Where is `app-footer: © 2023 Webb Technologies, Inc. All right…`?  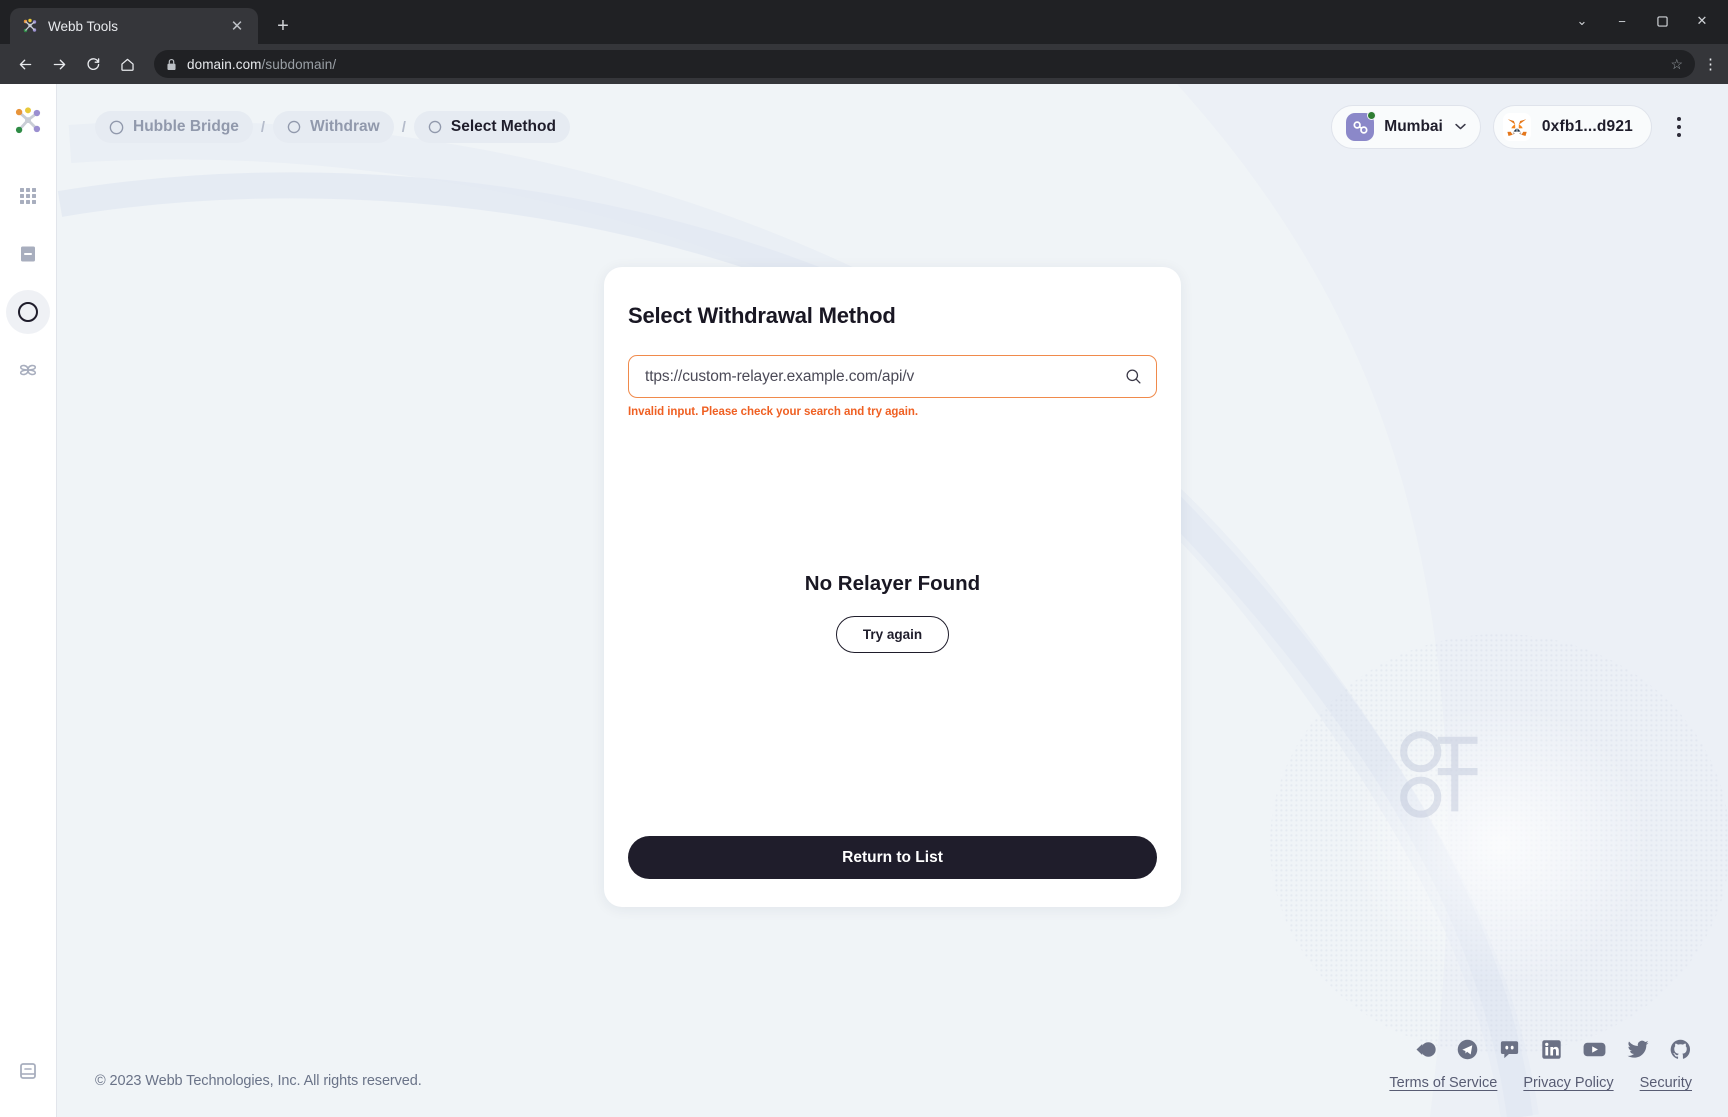 app-footer: © 2023 Webb Technologies, Inc. All right… is located at coordinates (892, 1077).